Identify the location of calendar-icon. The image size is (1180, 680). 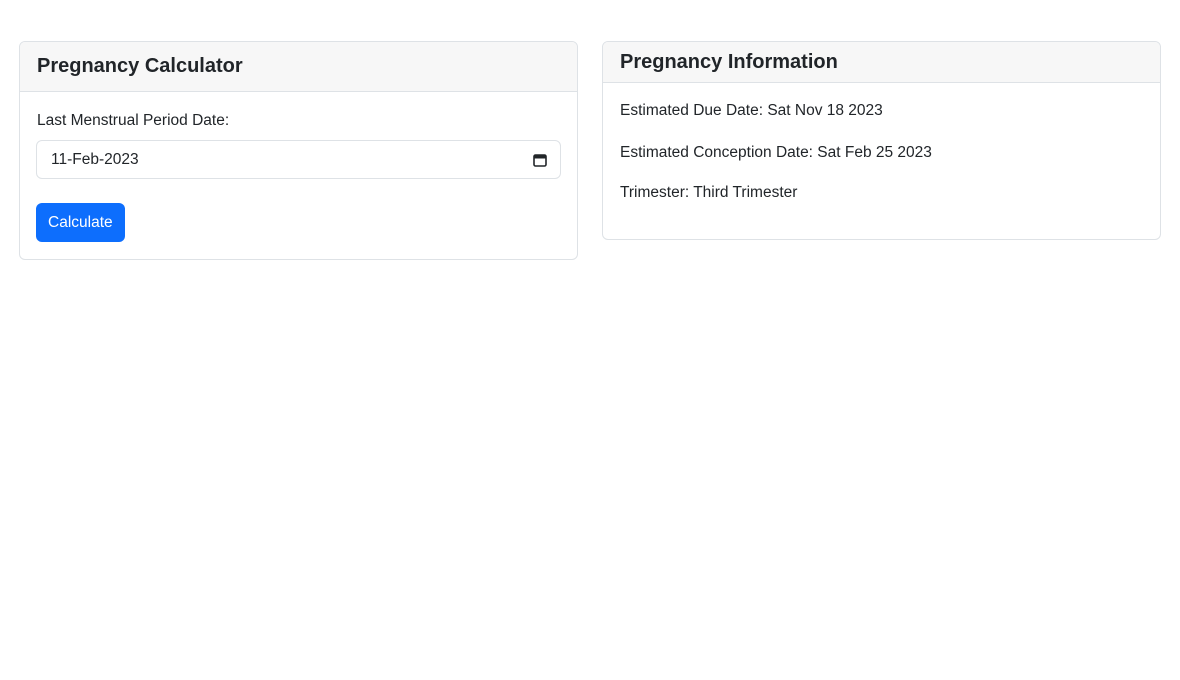
(540, 160).